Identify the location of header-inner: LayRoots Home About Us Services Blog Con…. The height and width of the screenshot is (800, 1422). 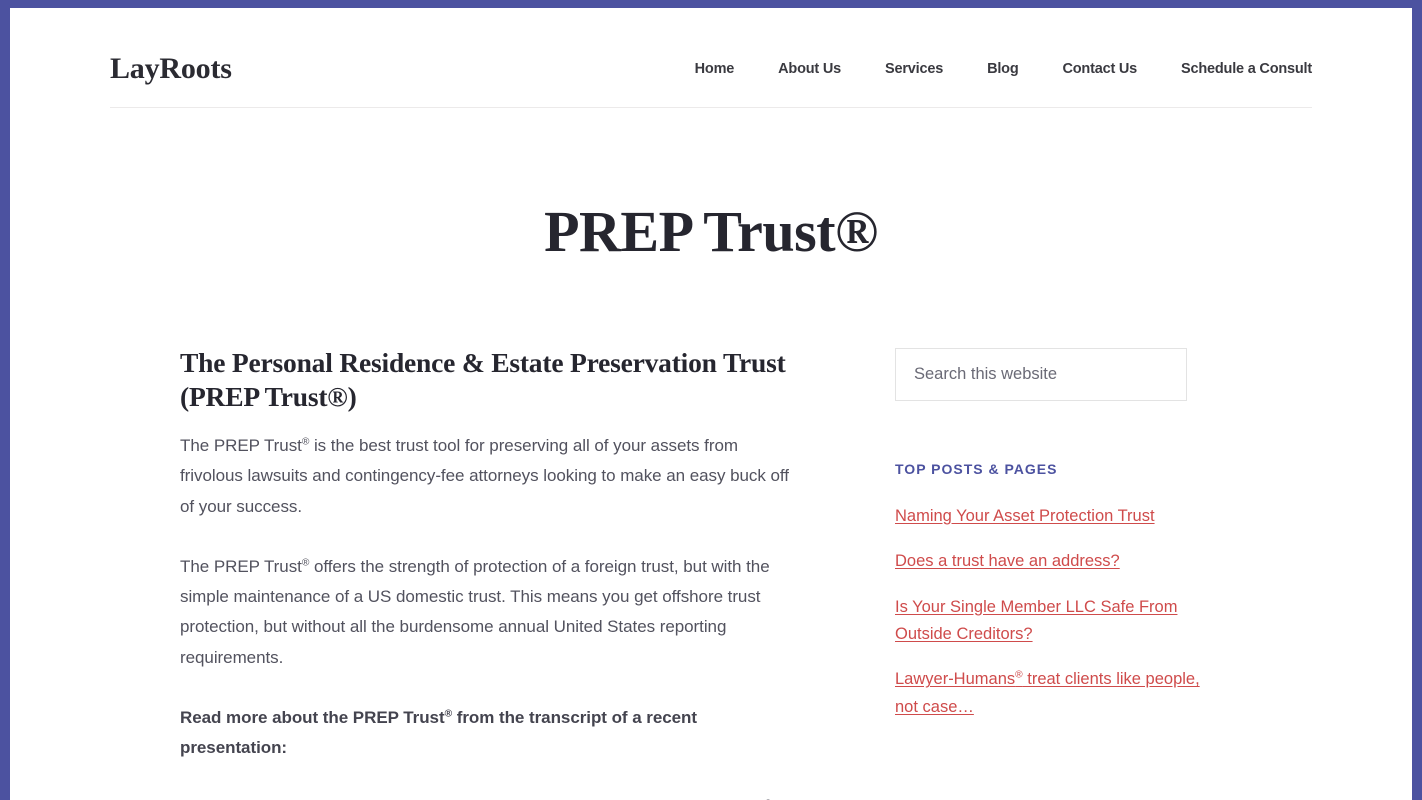
(711, 80).